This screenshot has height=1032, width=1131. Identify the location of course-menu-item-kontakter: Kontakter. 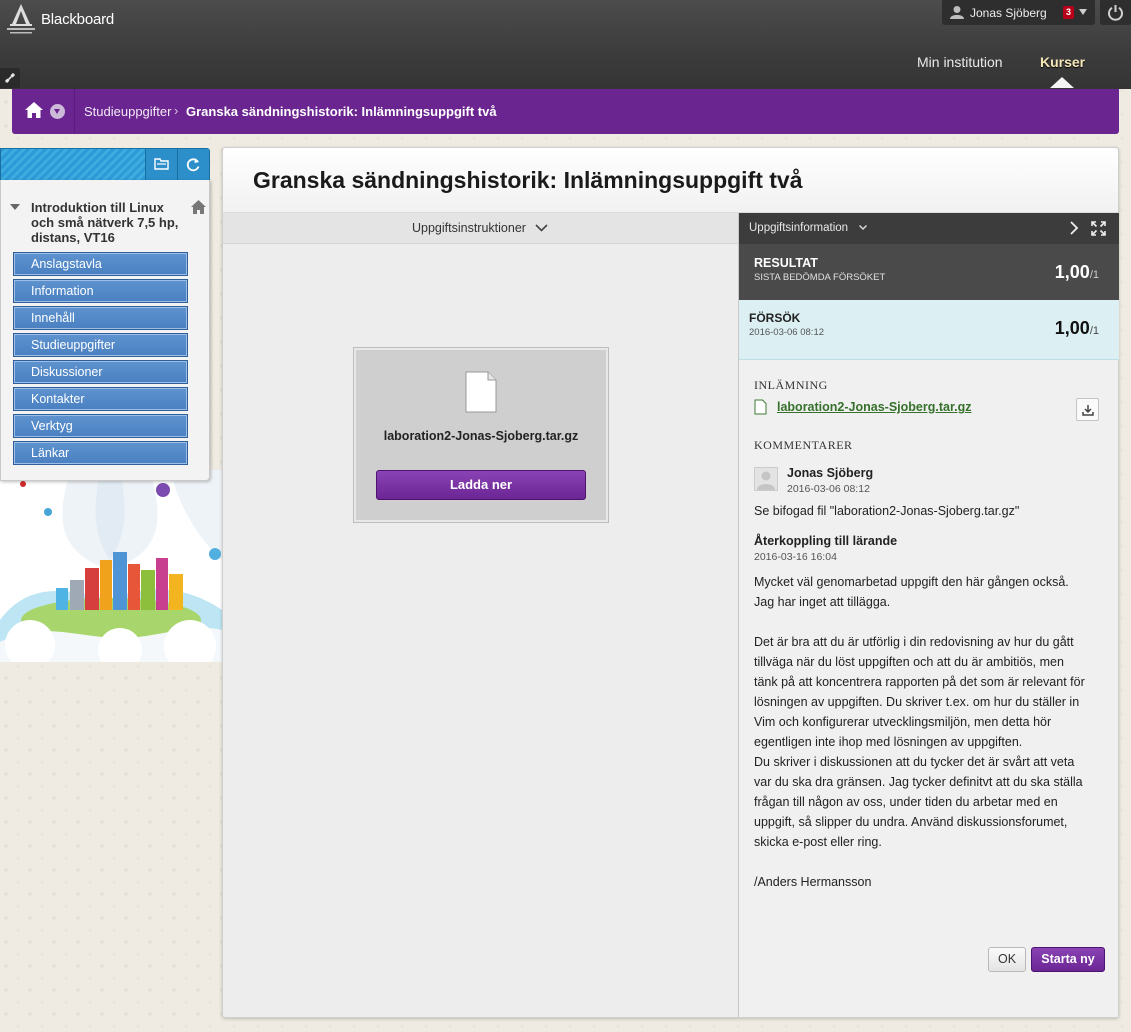
(100, 399).